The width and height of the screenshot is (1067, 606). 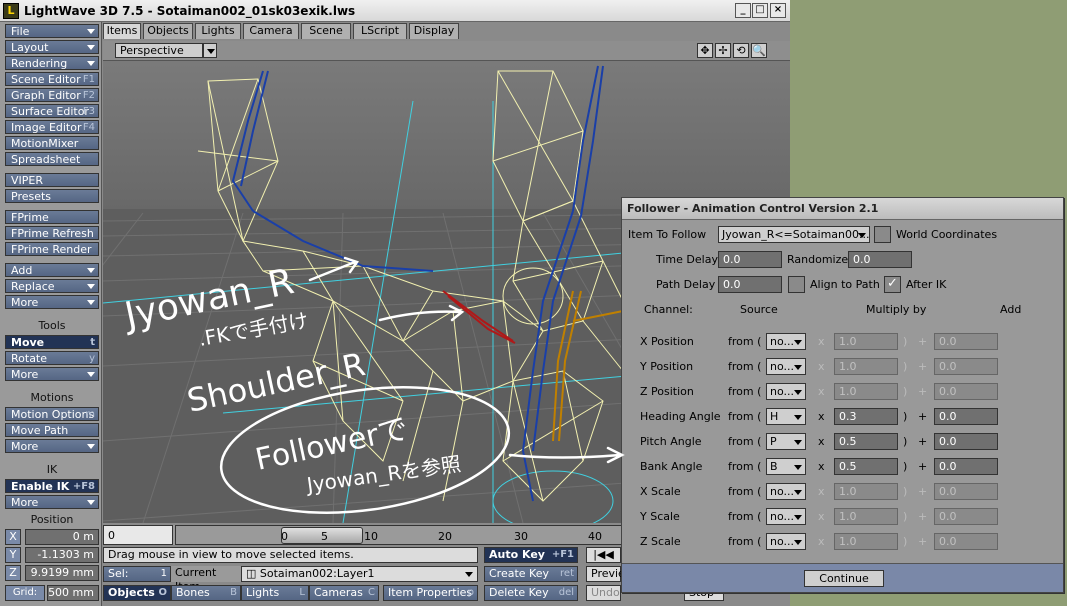 What do you see at coordinates (52, 374) in the screenshot?
I see `tools-more-menu: More` at bounding box center [52, 374].